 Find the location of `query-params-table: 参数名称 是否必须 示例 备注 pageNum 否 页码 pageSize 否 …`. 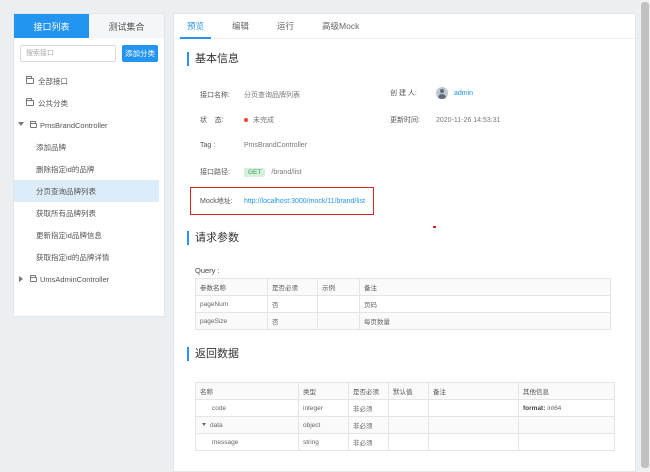

query-params-table: 参数名称 是否必须 示例 备注 pageNum 否 页码 pageSize 否 … is located at coordinates (403, 304).